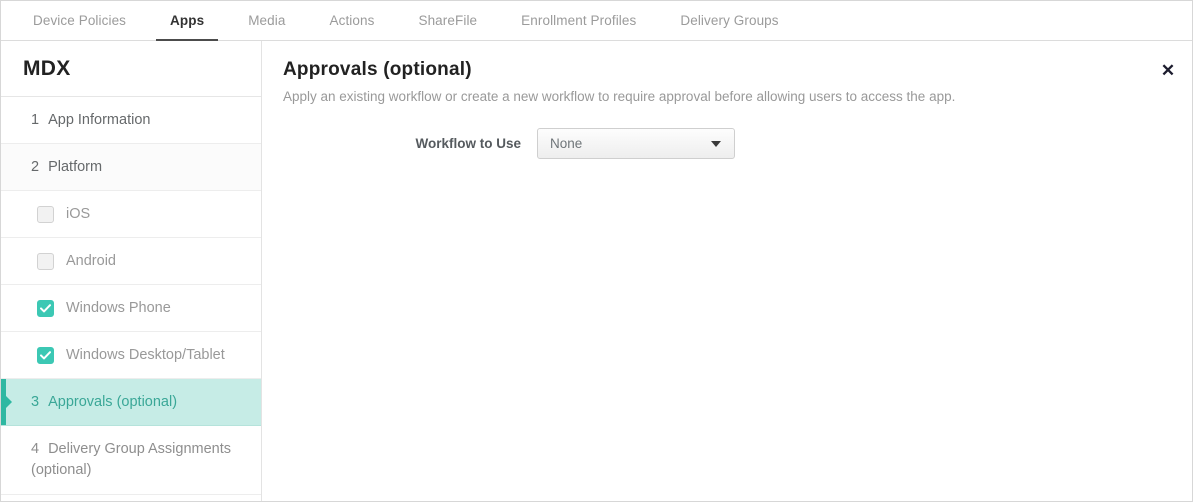 This screenshot has width=1193, height=502. I want to click on tab-apps: Apps, so click(187, 21).